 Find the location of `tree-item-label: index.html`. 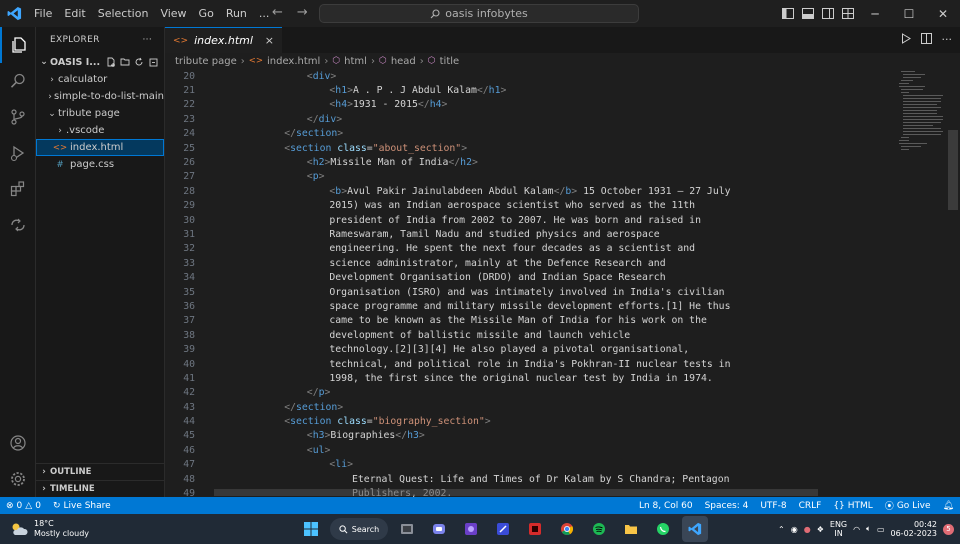

tree-item-label: index.html is located at coordinates (97, 147).